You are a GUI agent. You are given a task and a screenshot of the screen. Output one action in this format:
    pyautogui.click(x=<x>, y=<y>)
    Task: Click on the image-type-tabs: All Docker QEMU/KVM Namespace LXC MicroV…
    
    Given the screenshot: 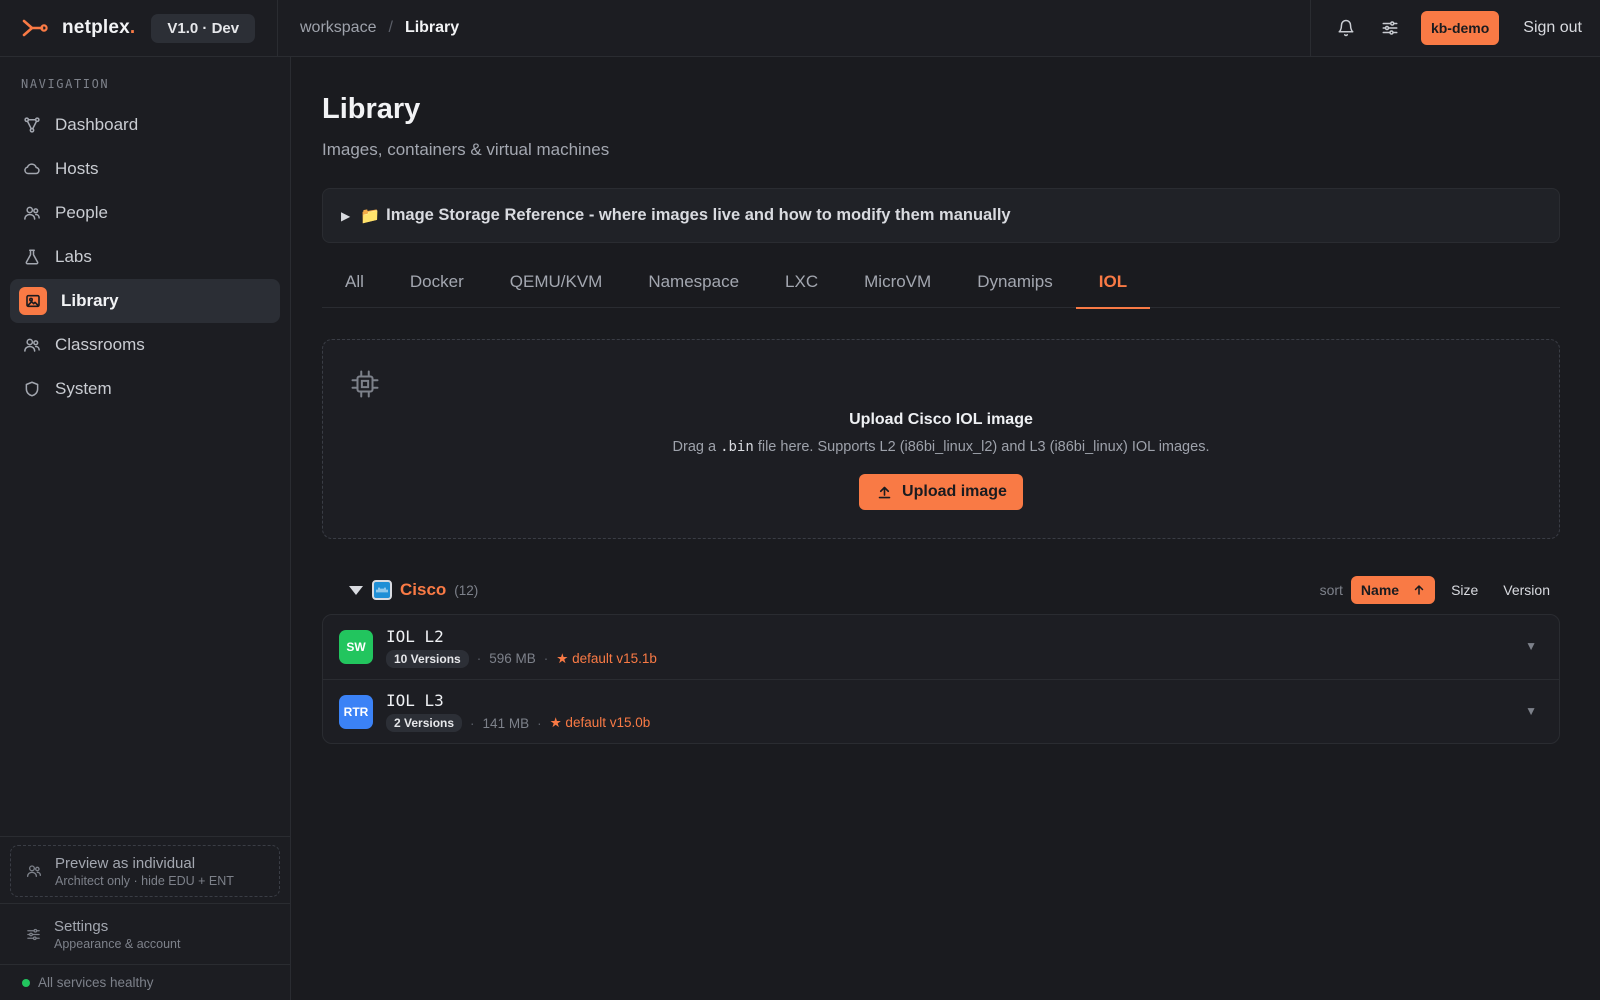 What is the action you would take?
    pyautogui.click(x=941, y=287)
    